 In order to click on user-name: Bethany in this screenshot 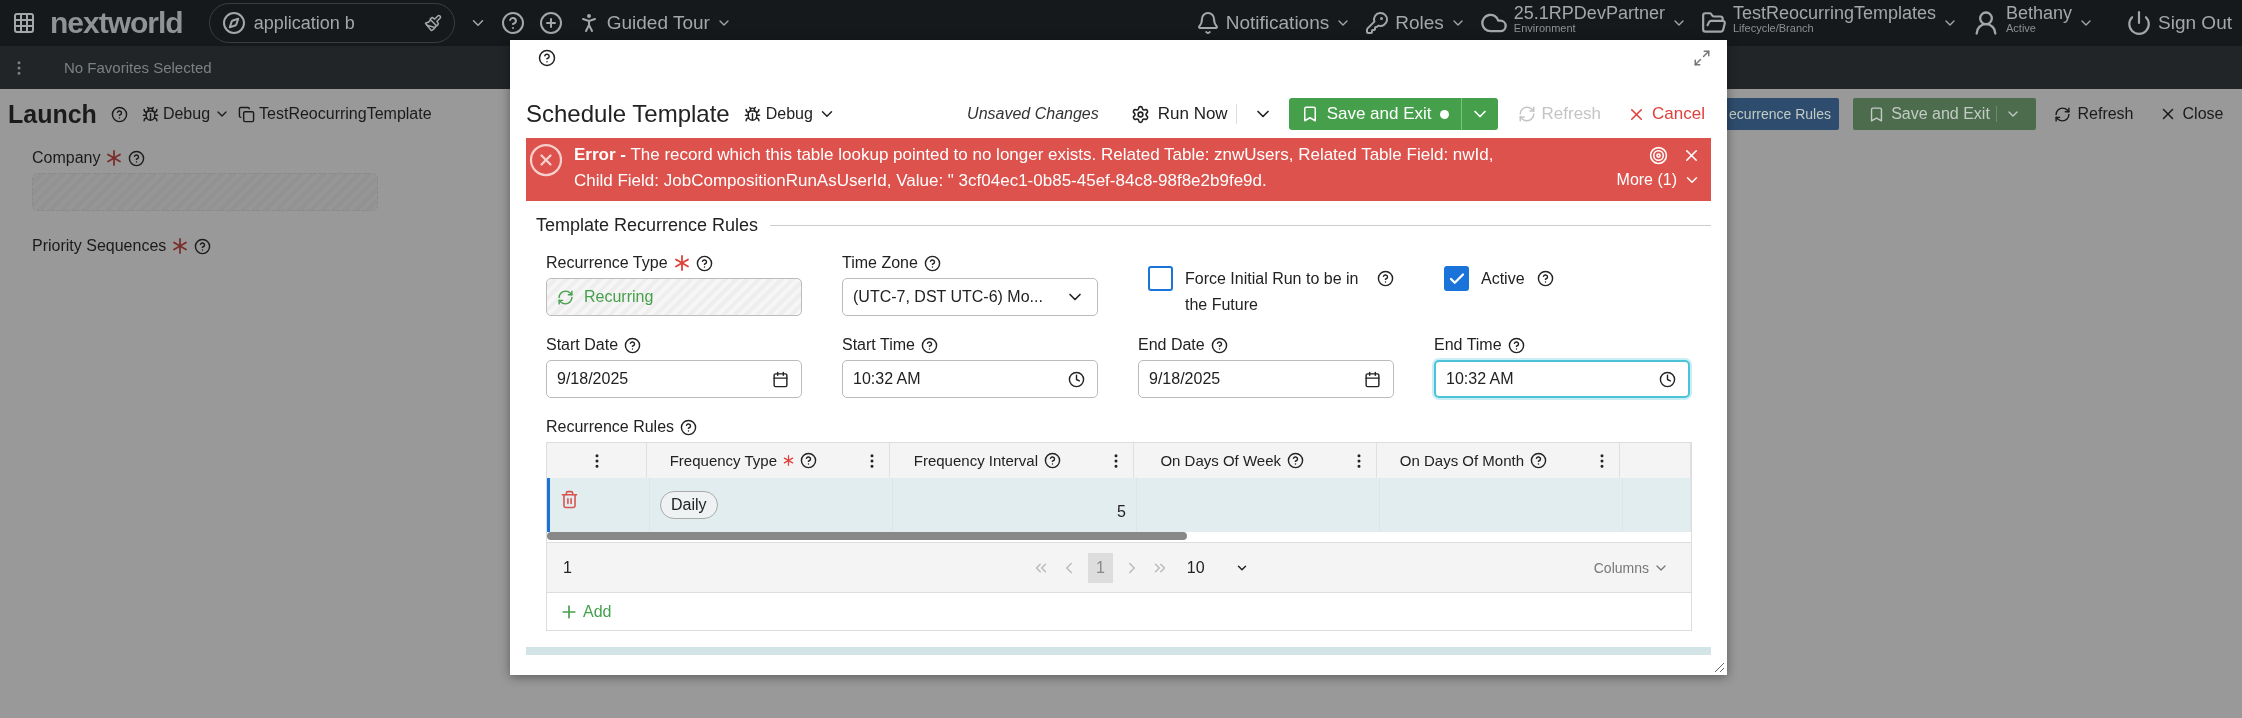, I will do `click(2039, 13)`.